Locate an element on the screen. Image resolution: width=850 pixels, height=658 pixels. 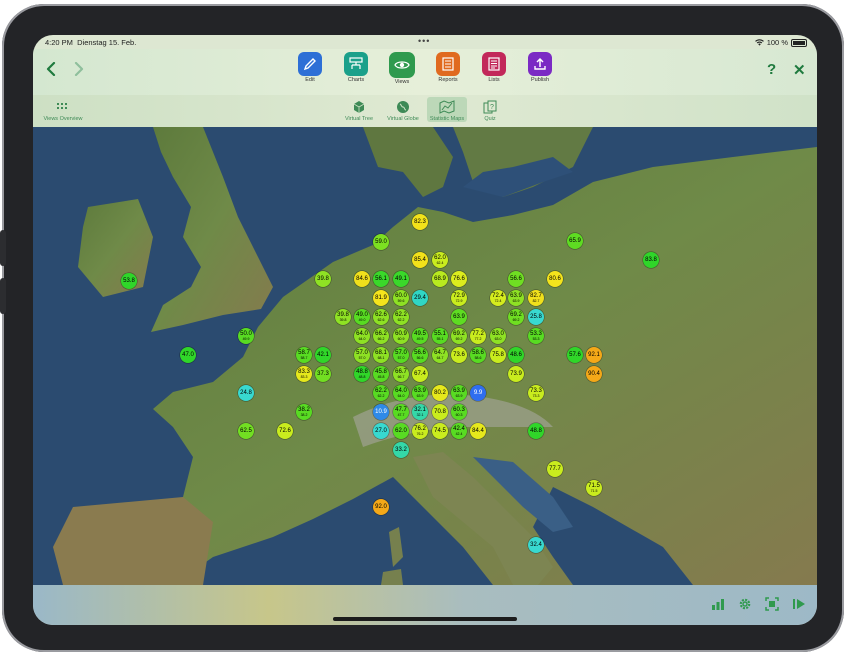
map-marker: 49.1 is located at coordinates (401, 279).